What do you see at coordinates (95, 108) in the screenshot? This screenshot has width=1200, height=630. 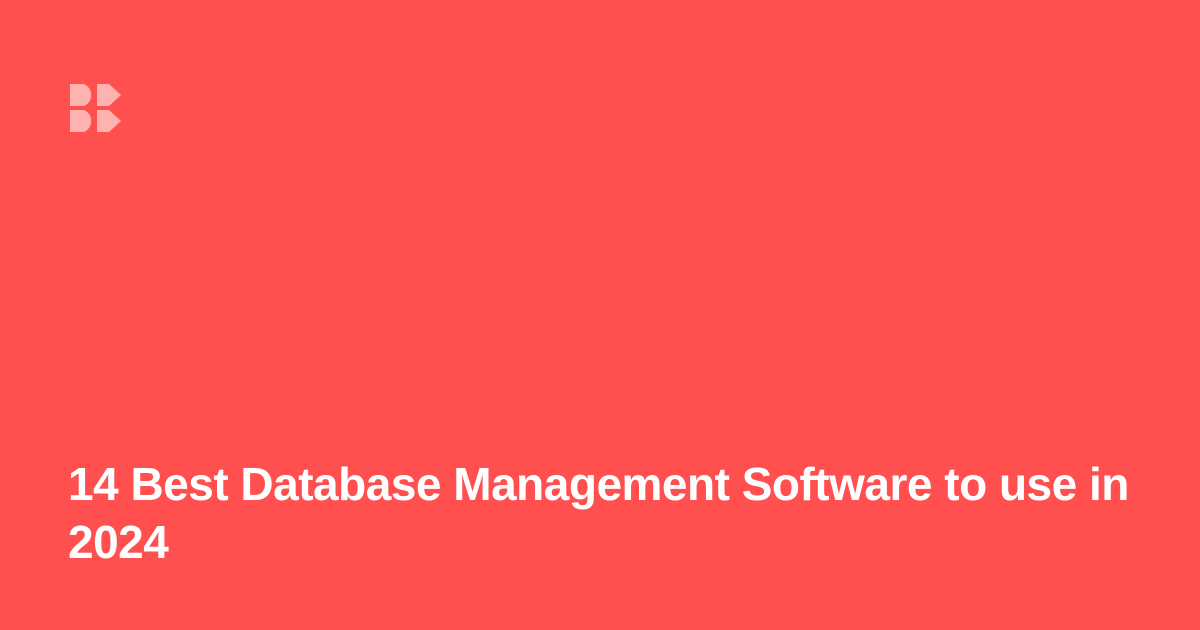 I see `brand-logo-icon` at bounding box center [95, 108].